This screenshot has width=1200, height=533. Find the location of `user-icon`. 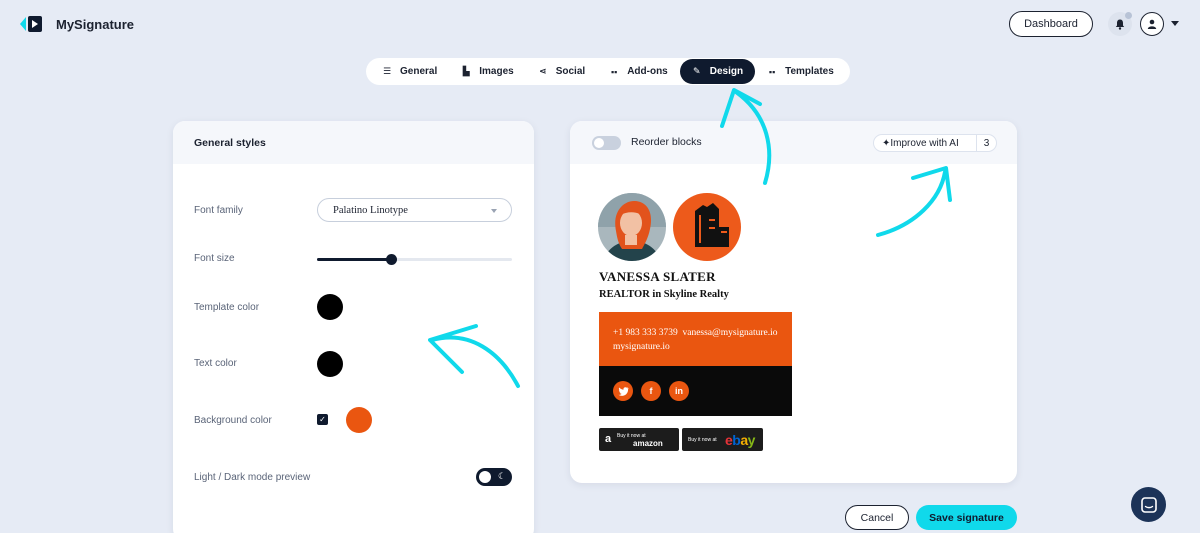

user-icon is located at coordinates (1152, 24).